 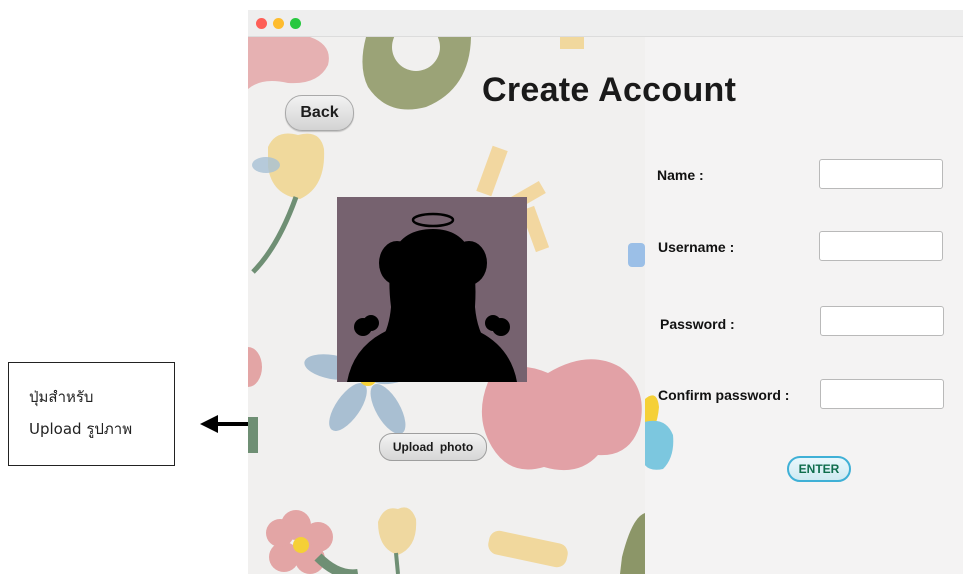 What do you see at coordinates (278, 23) in the screenshot?
I see `minimize-window-icon` at bounding box center [278, 23].